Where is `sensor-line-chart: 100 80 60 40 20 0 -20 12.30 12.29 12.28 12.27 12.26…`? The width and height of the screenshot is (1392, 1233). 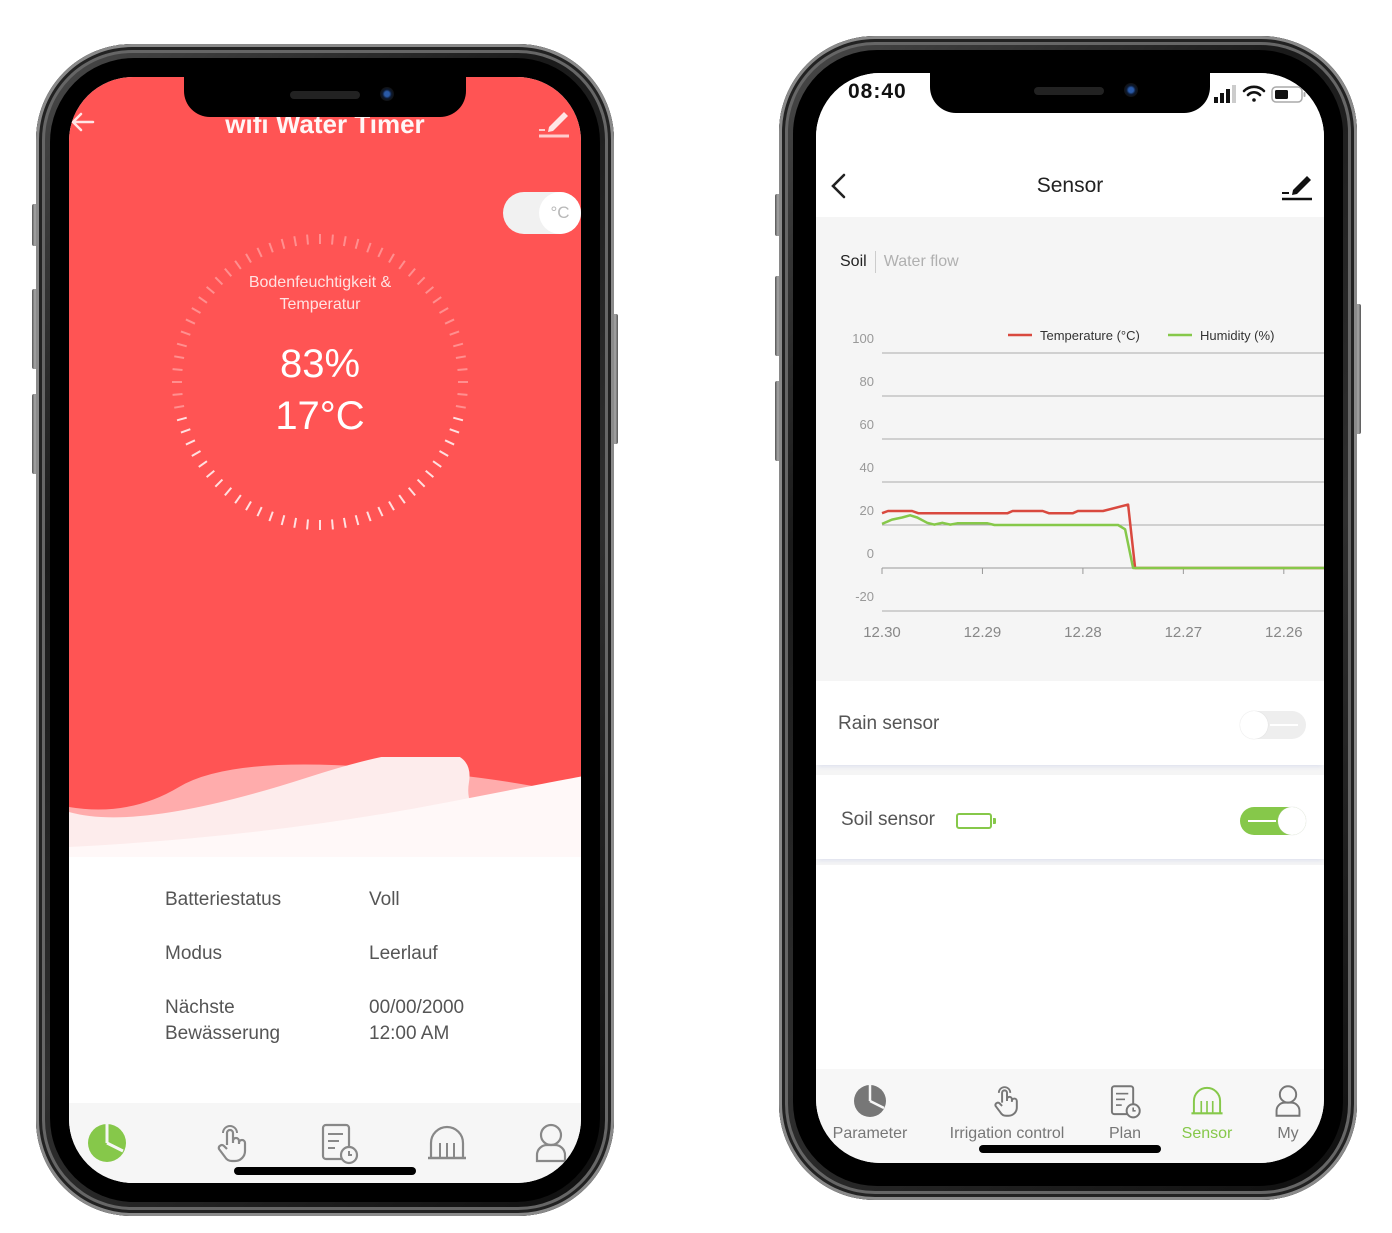 sensor-line-chart: 100 80 60 40 20 0 -20 12.30 12.29 12.28 12.27 12.26… is located at coordinates (1088, 484).